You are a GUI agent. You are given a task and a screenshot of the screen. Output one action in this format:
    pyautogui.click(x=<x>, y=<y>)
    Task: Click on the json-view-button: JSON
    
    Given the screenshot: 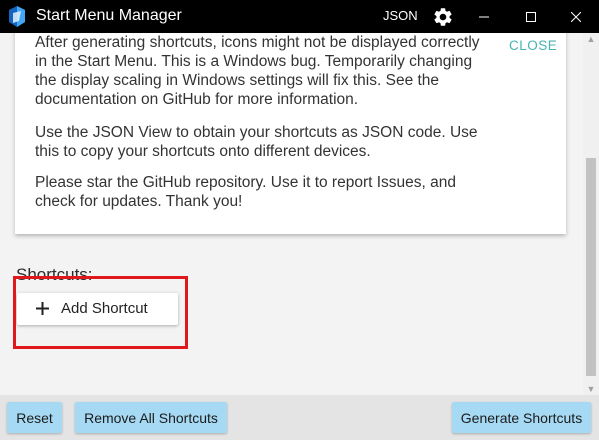 What is the action you would take?
    pyautogui.click(x=400, y=15)
    